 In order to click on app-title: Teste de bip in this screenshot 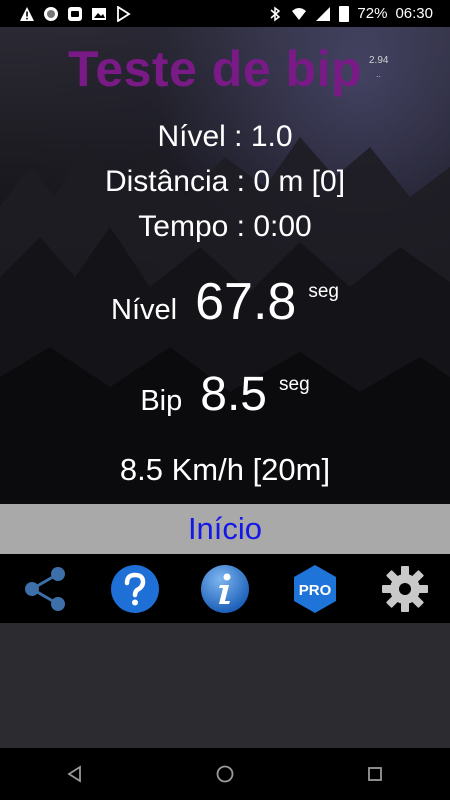, I will do `click(214, 69)`.